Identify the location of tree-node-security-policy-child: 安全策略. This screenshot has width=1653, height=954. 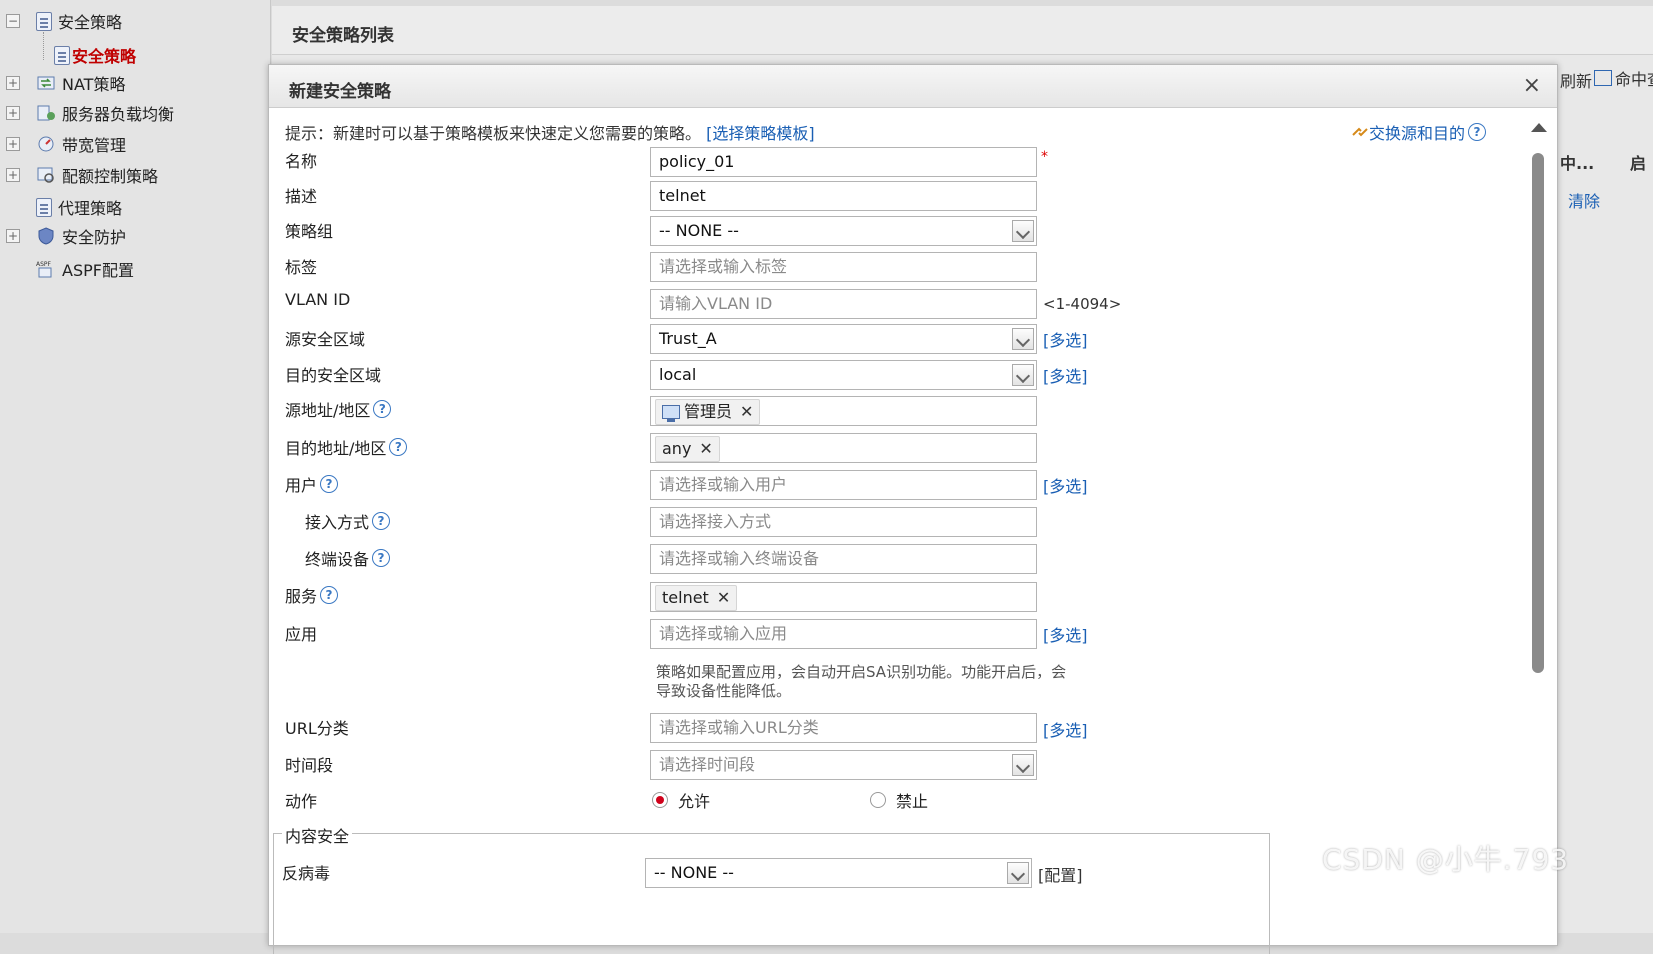
(95, 55).